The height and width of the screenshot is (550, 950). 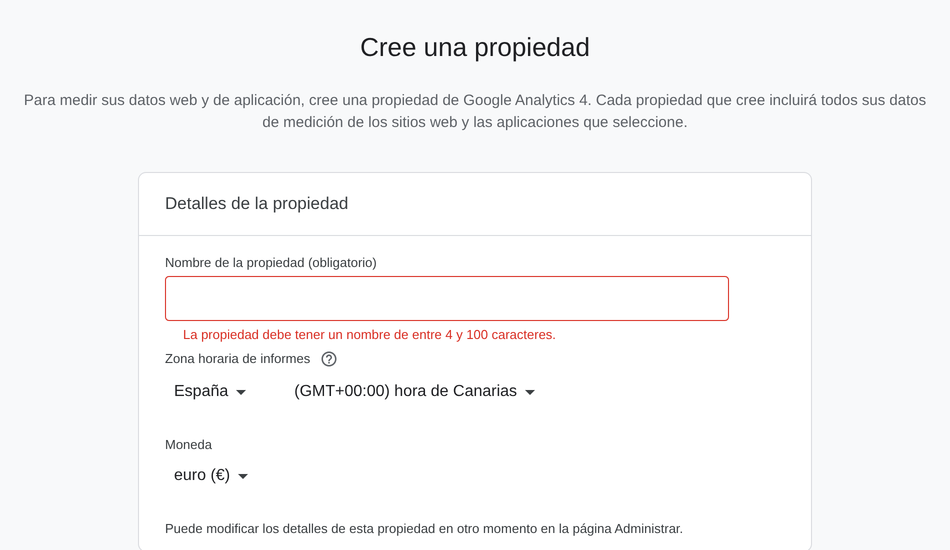 I want to click on field-label: Zona horaria de informes, so click(x=237, y=359).